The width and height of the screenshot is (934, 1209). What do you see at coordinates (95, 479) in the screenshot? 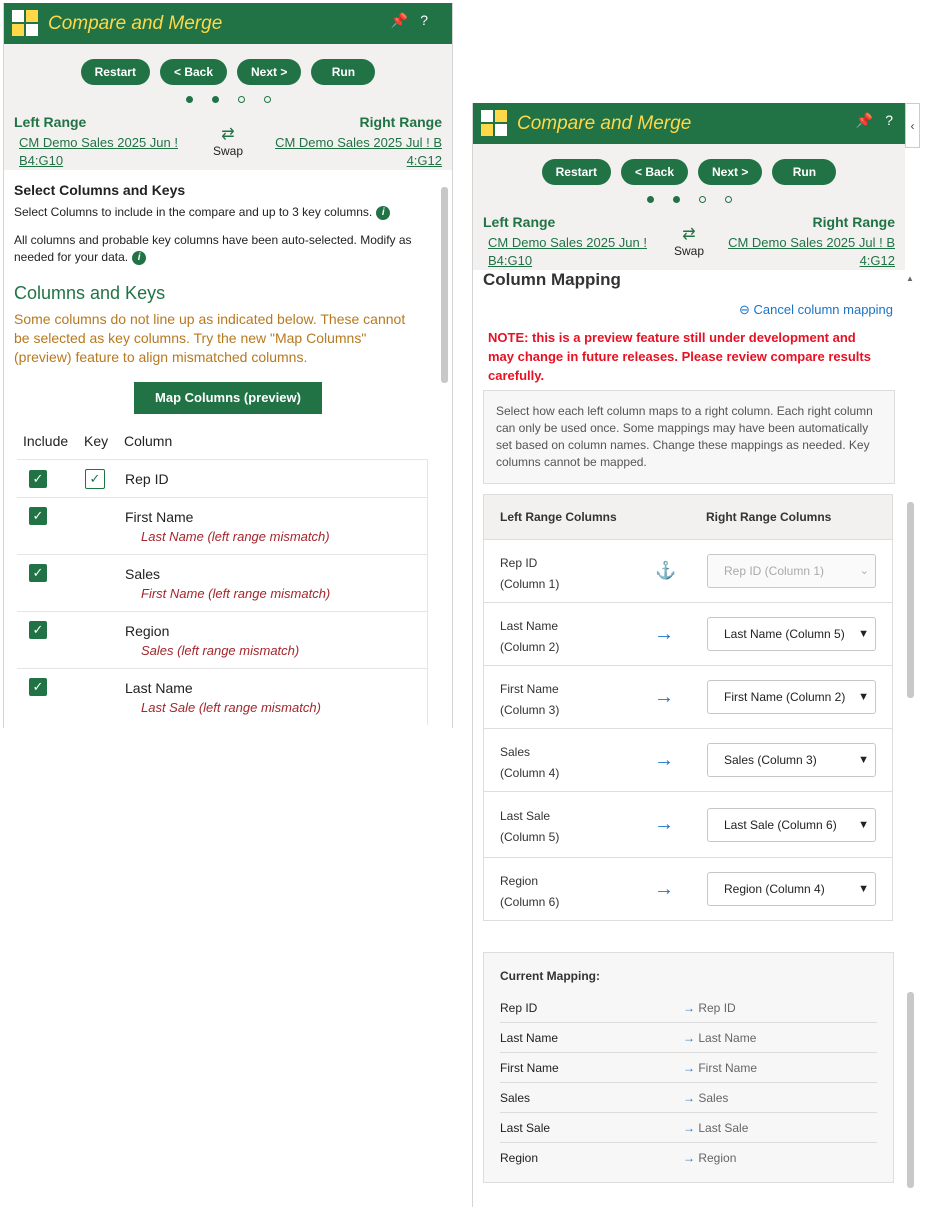
I see `key-checkbox: ✓` at bounding box center [95, 479].